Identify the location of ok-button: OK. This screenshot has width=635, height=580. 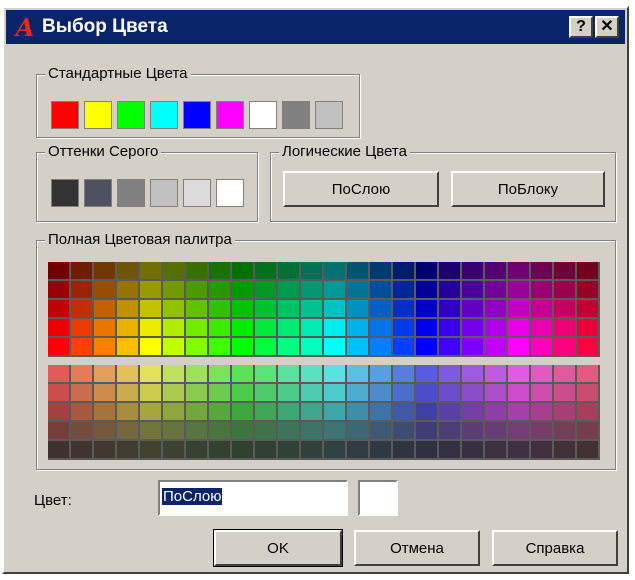
(278, 548).